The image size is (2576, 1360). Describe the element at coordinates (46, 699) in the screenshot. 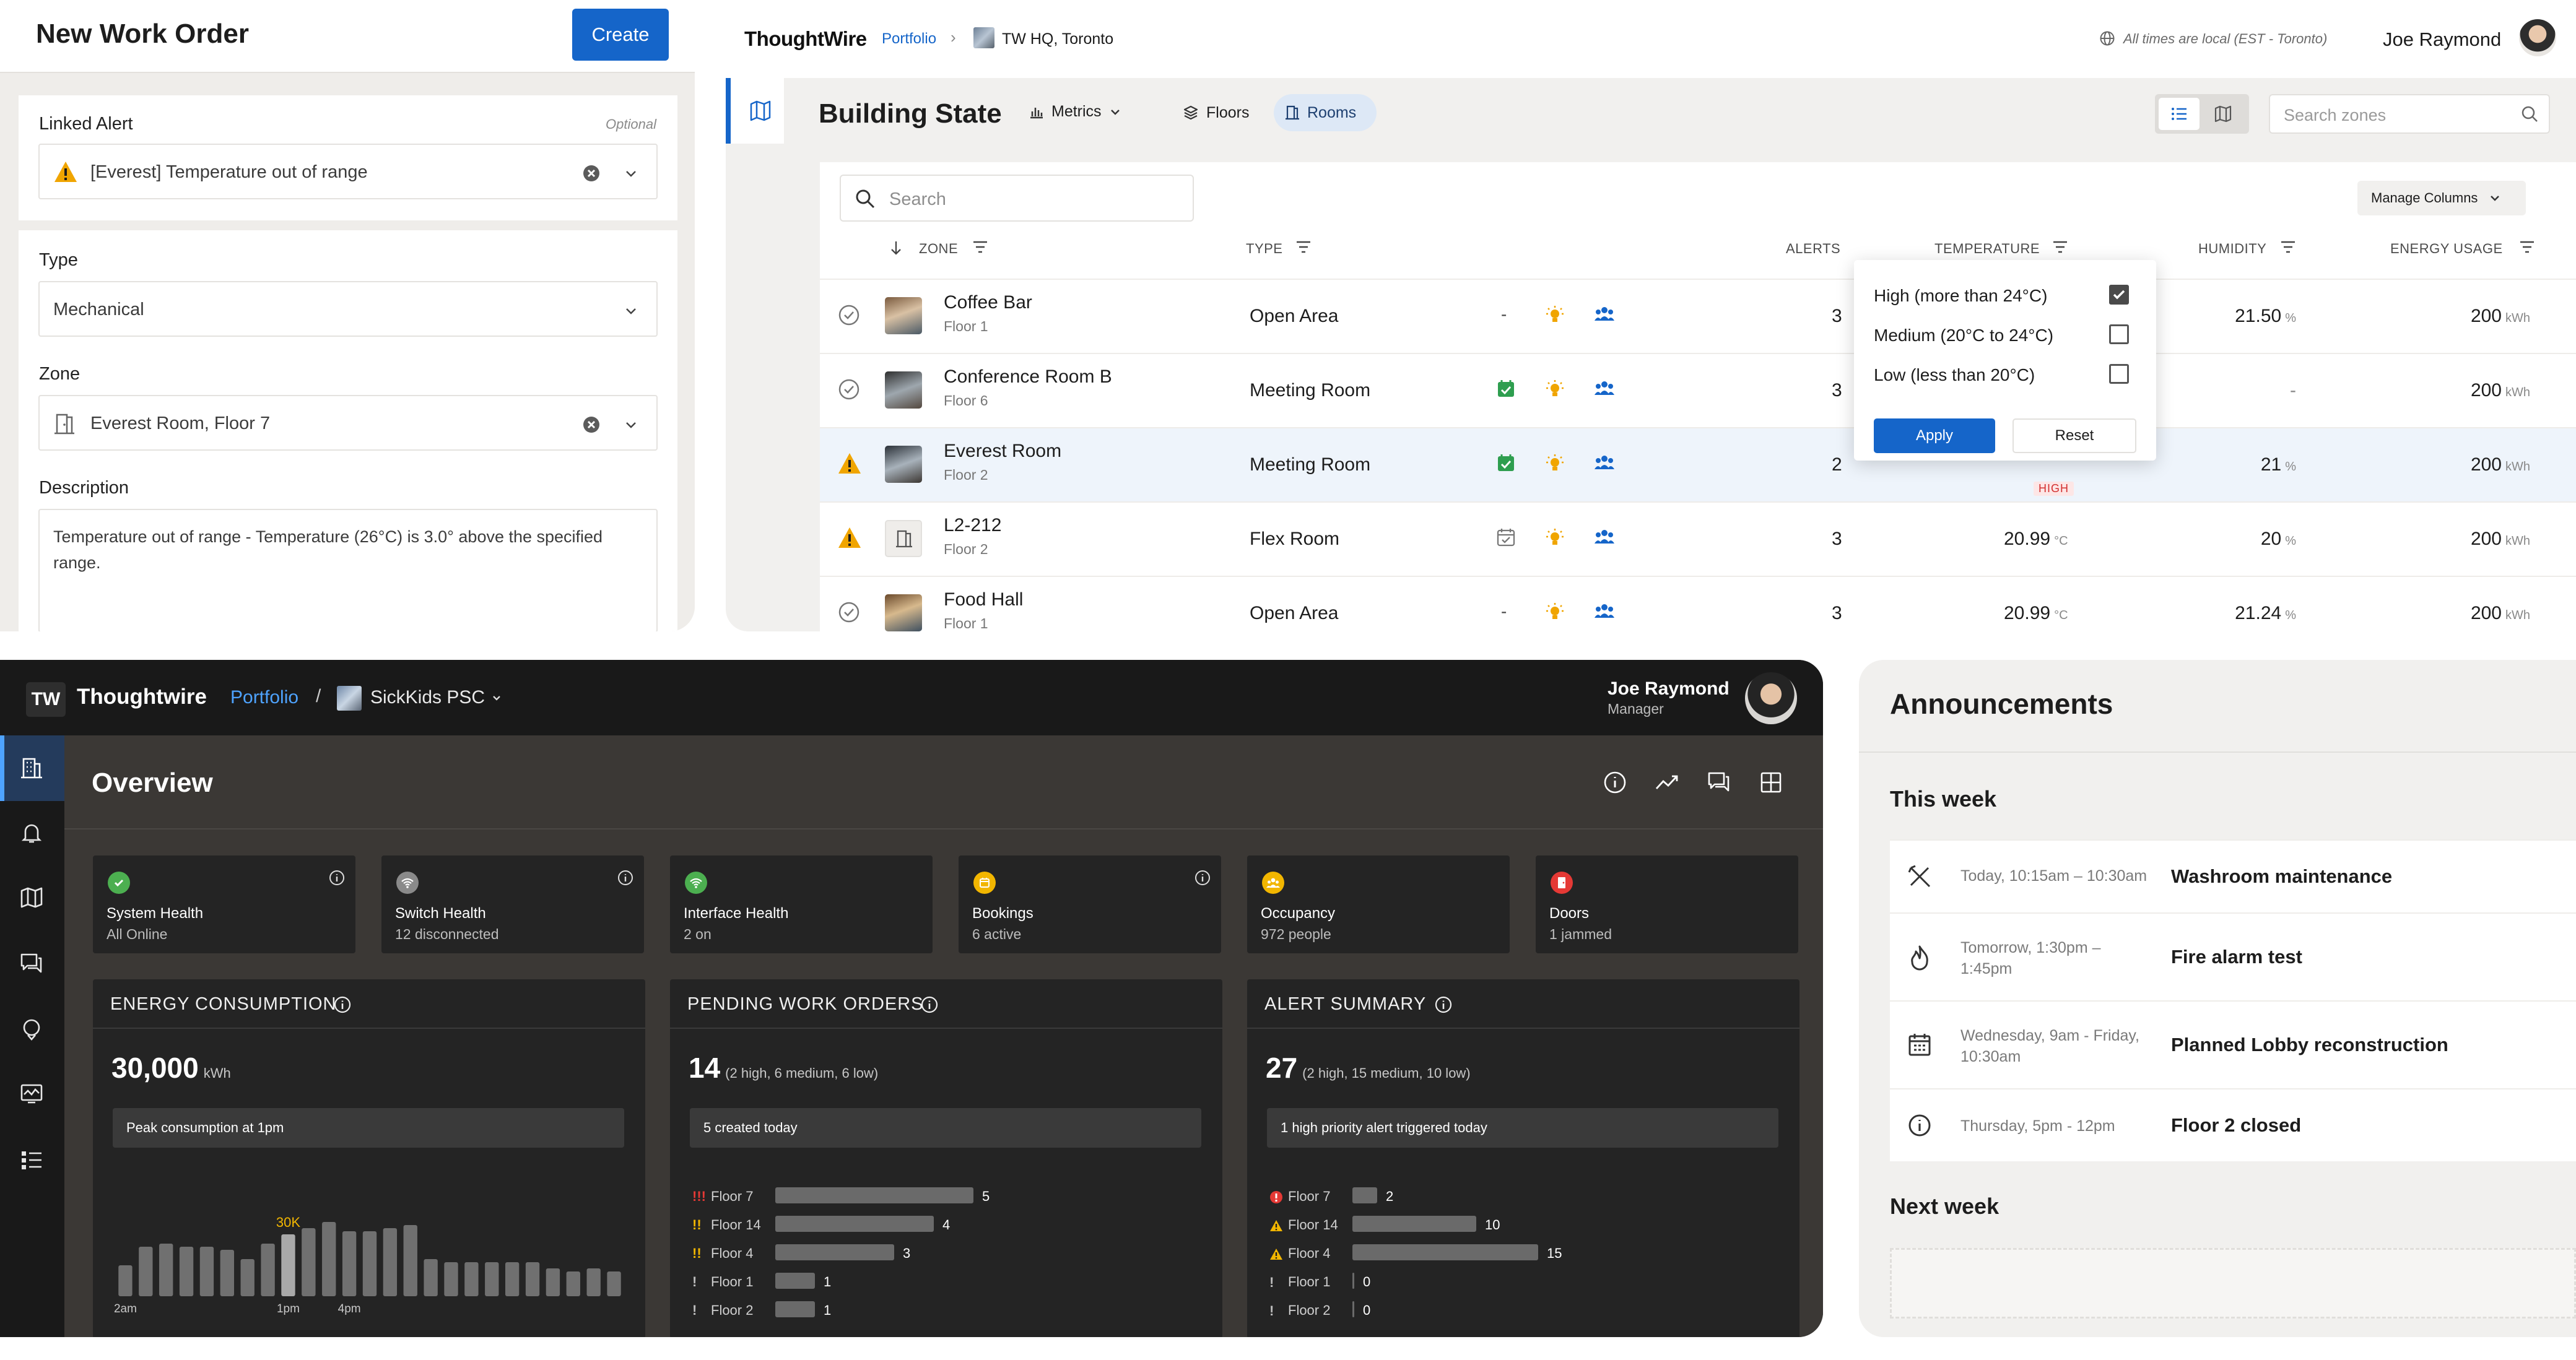

I see `brand-logo: TW` at that location.